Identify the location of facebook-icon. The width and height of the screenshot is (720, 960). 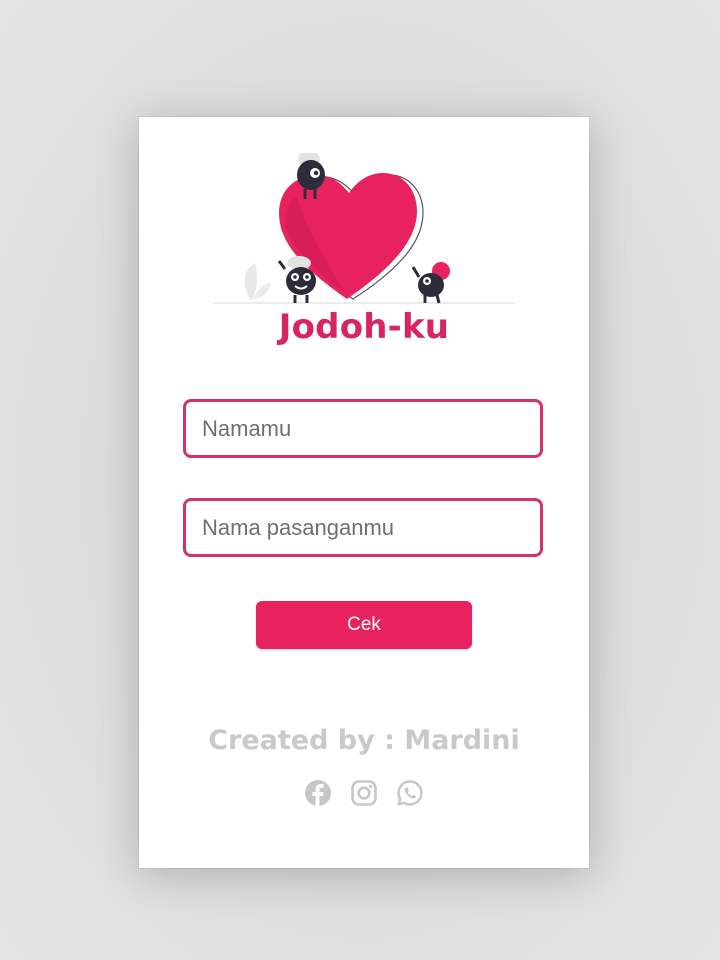
(318, 793).